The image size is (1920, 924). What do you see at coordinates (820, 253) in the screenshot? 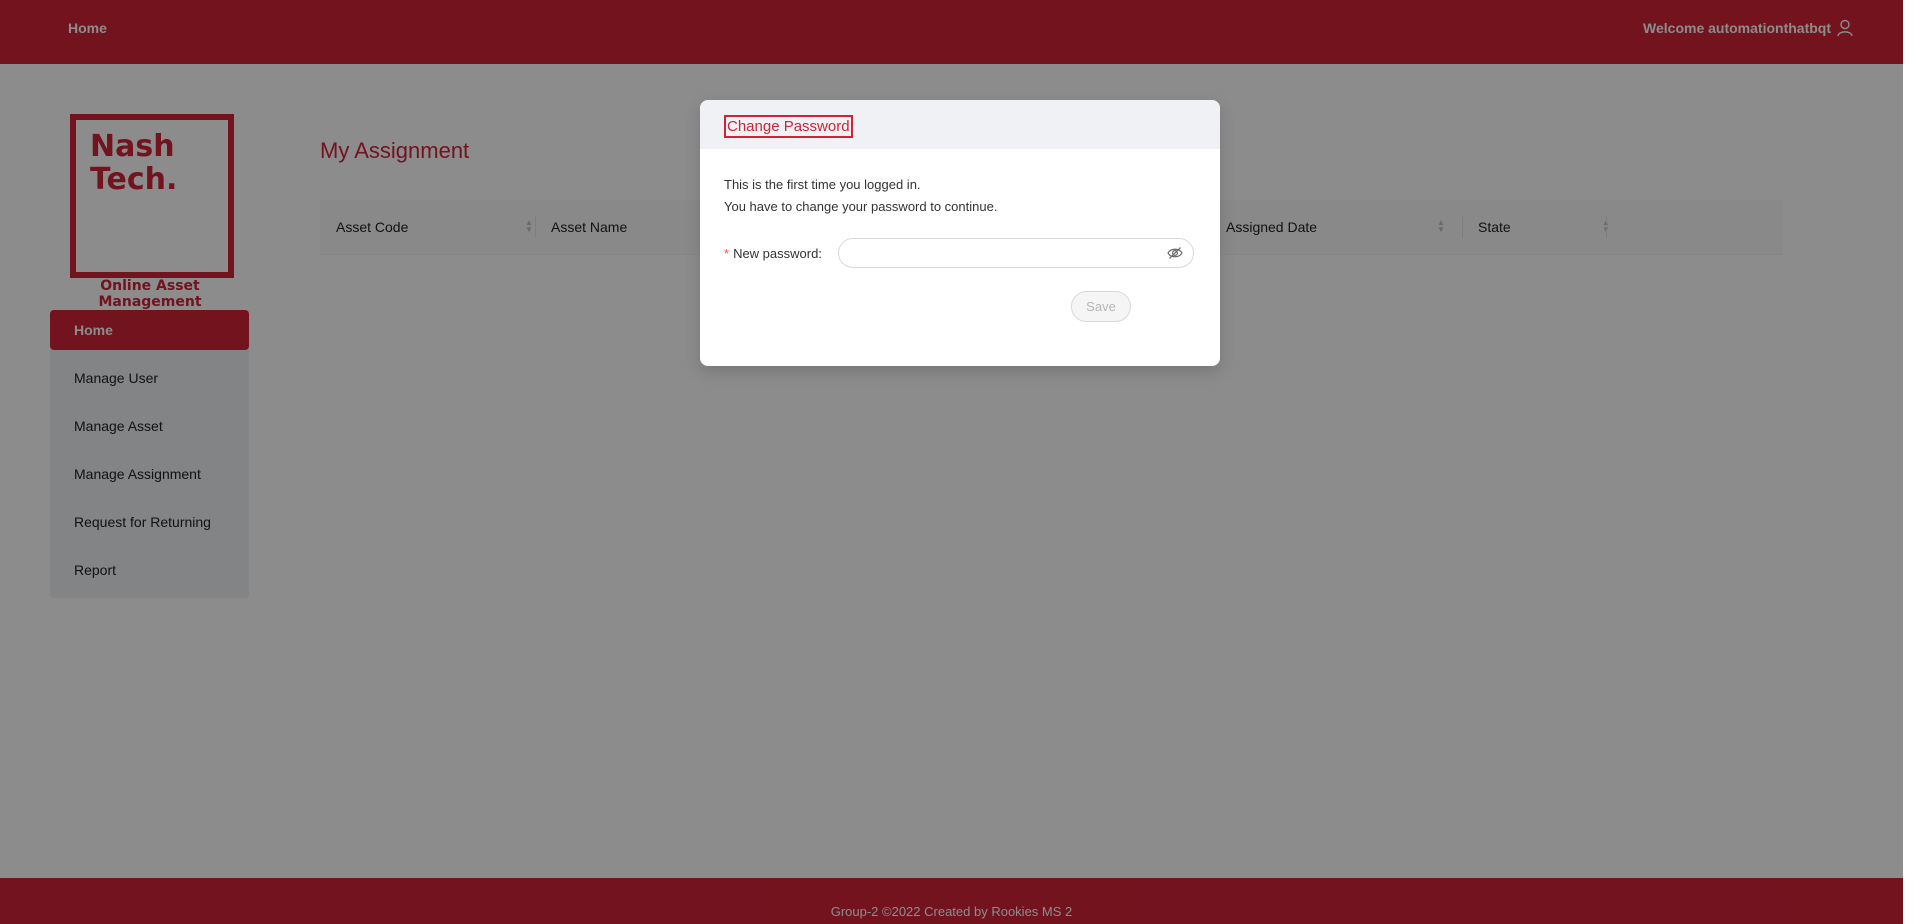
I see `label-colon: :` at bounding box center [820, 253].